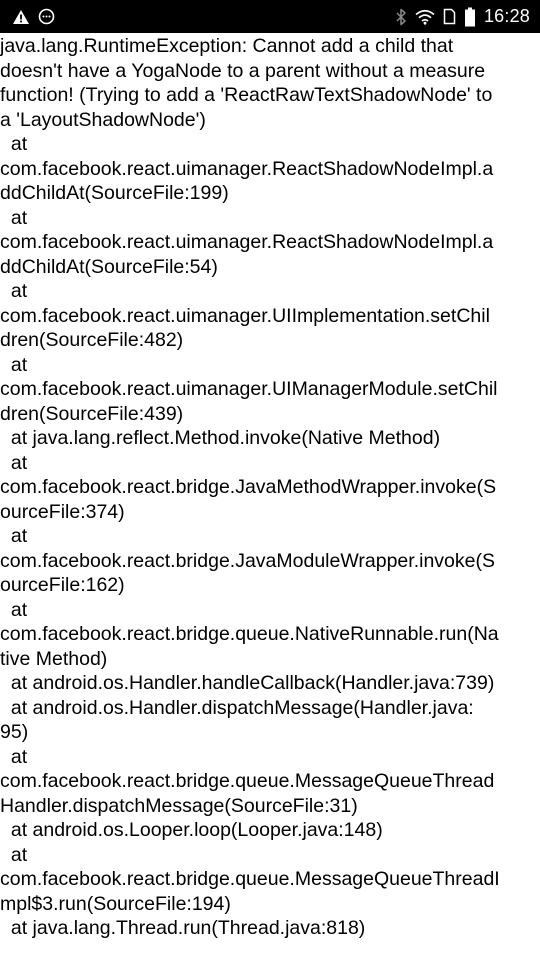 Image resolution: width=540 pixels, height=960 pixels. What do you see at coordinates (21, 17) in the screenshot?
I see `warning-icon` at bounding box center [21, 17].